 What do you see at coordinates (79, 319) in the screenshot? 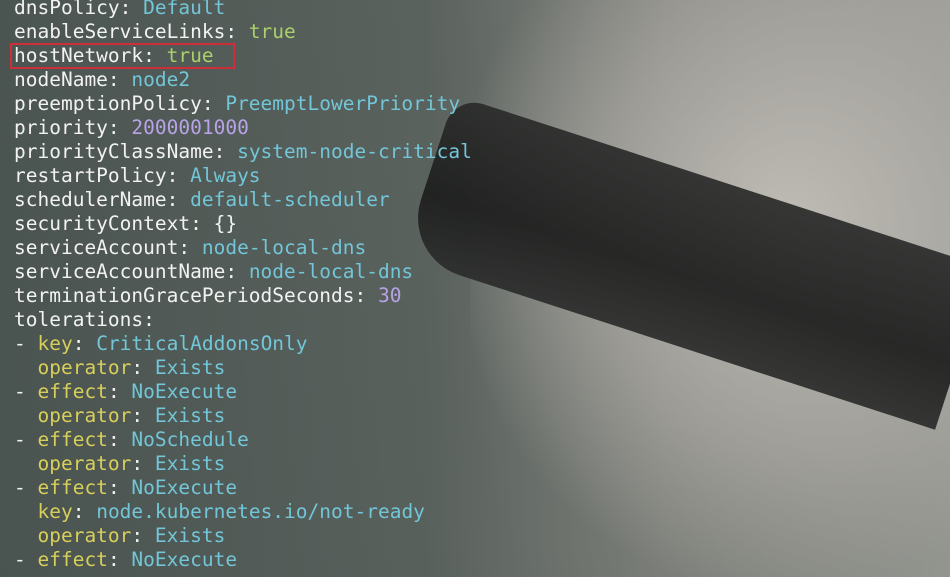
I see `yaml-key: tolerations` at bounding box center [79, 319].